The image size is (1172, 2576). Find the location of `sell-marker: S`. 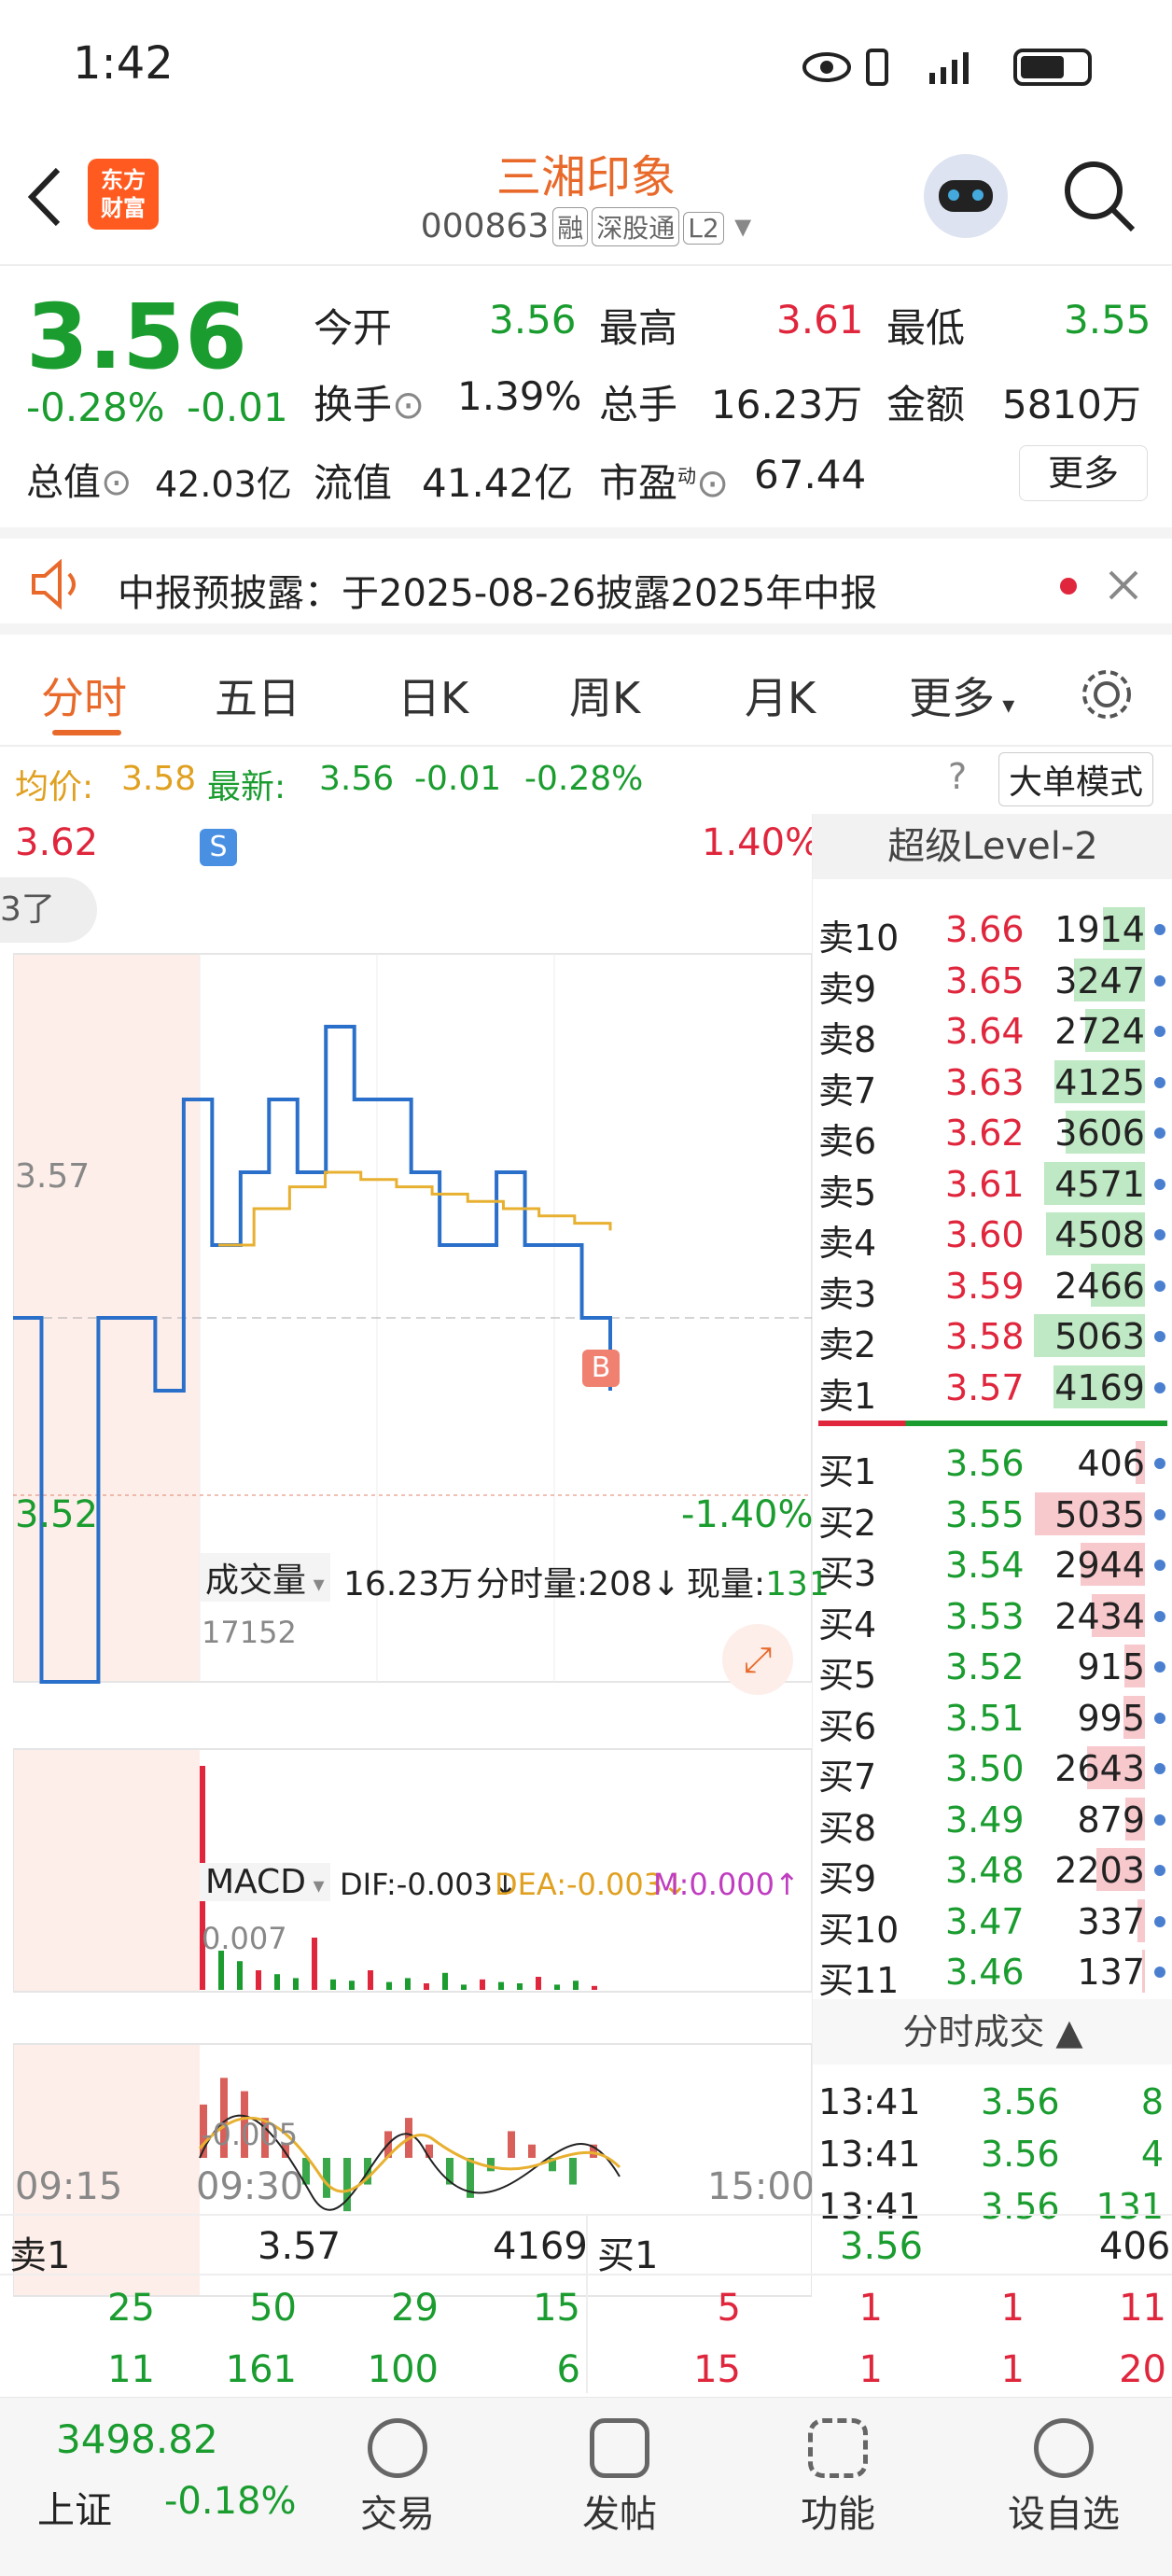

sell-marker: S is located at coordinates (218, 847).